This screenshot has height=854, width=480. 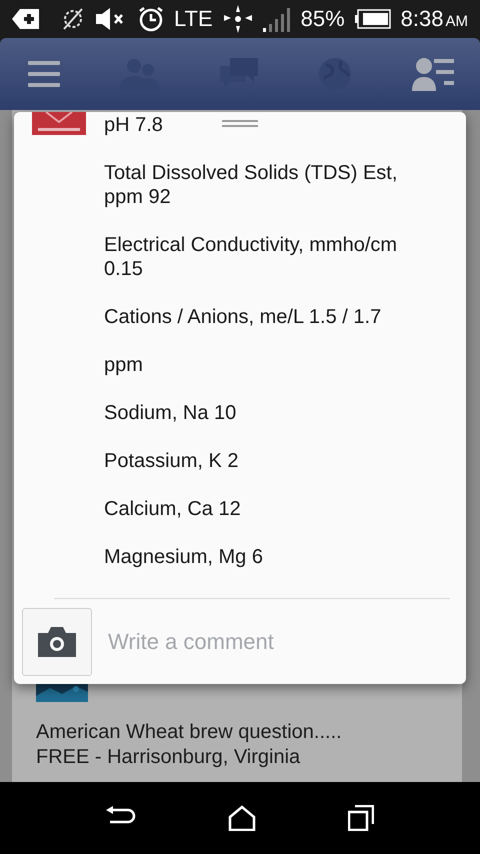 I want to click on camera-icon, so click(x=57, y=641).